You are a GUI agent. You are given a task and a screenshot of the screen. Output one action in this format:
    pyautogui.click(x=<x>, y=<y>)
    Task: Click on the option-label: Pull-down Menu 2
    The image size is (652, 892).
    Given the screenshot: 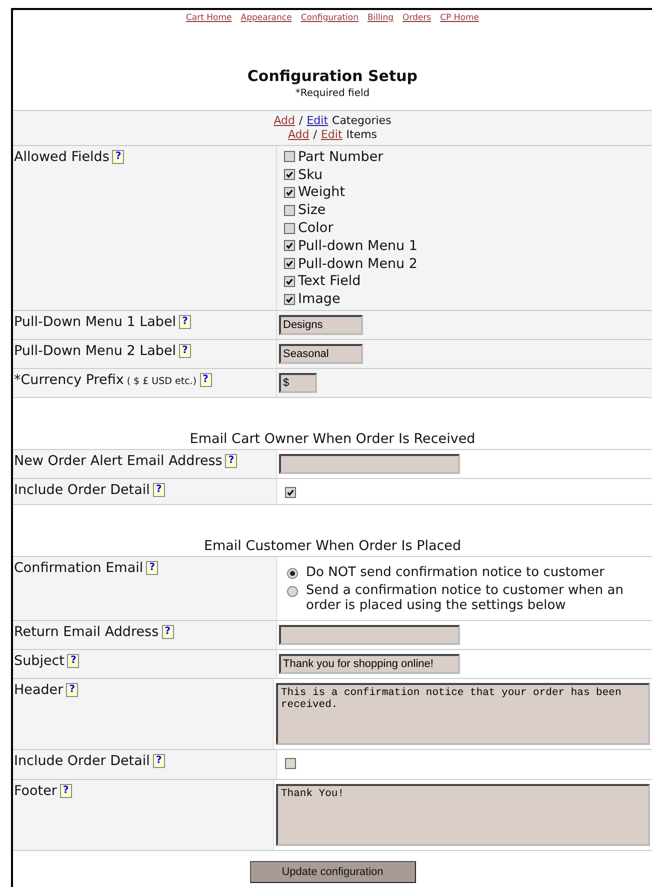 What is the action you would take?
    pyautogui.click(x=358, y=264)
    